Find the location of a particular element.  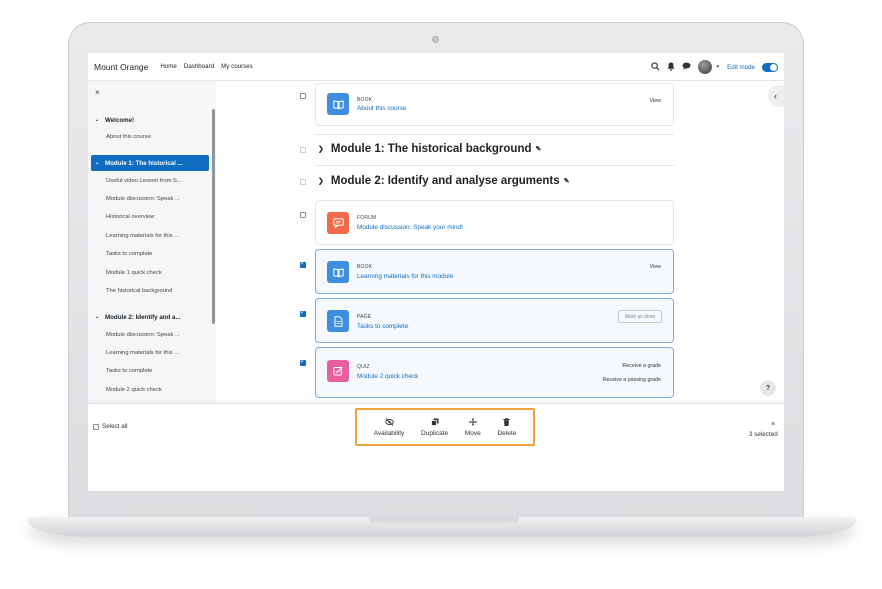

move-button: Move is located at coordinates (472, 427).